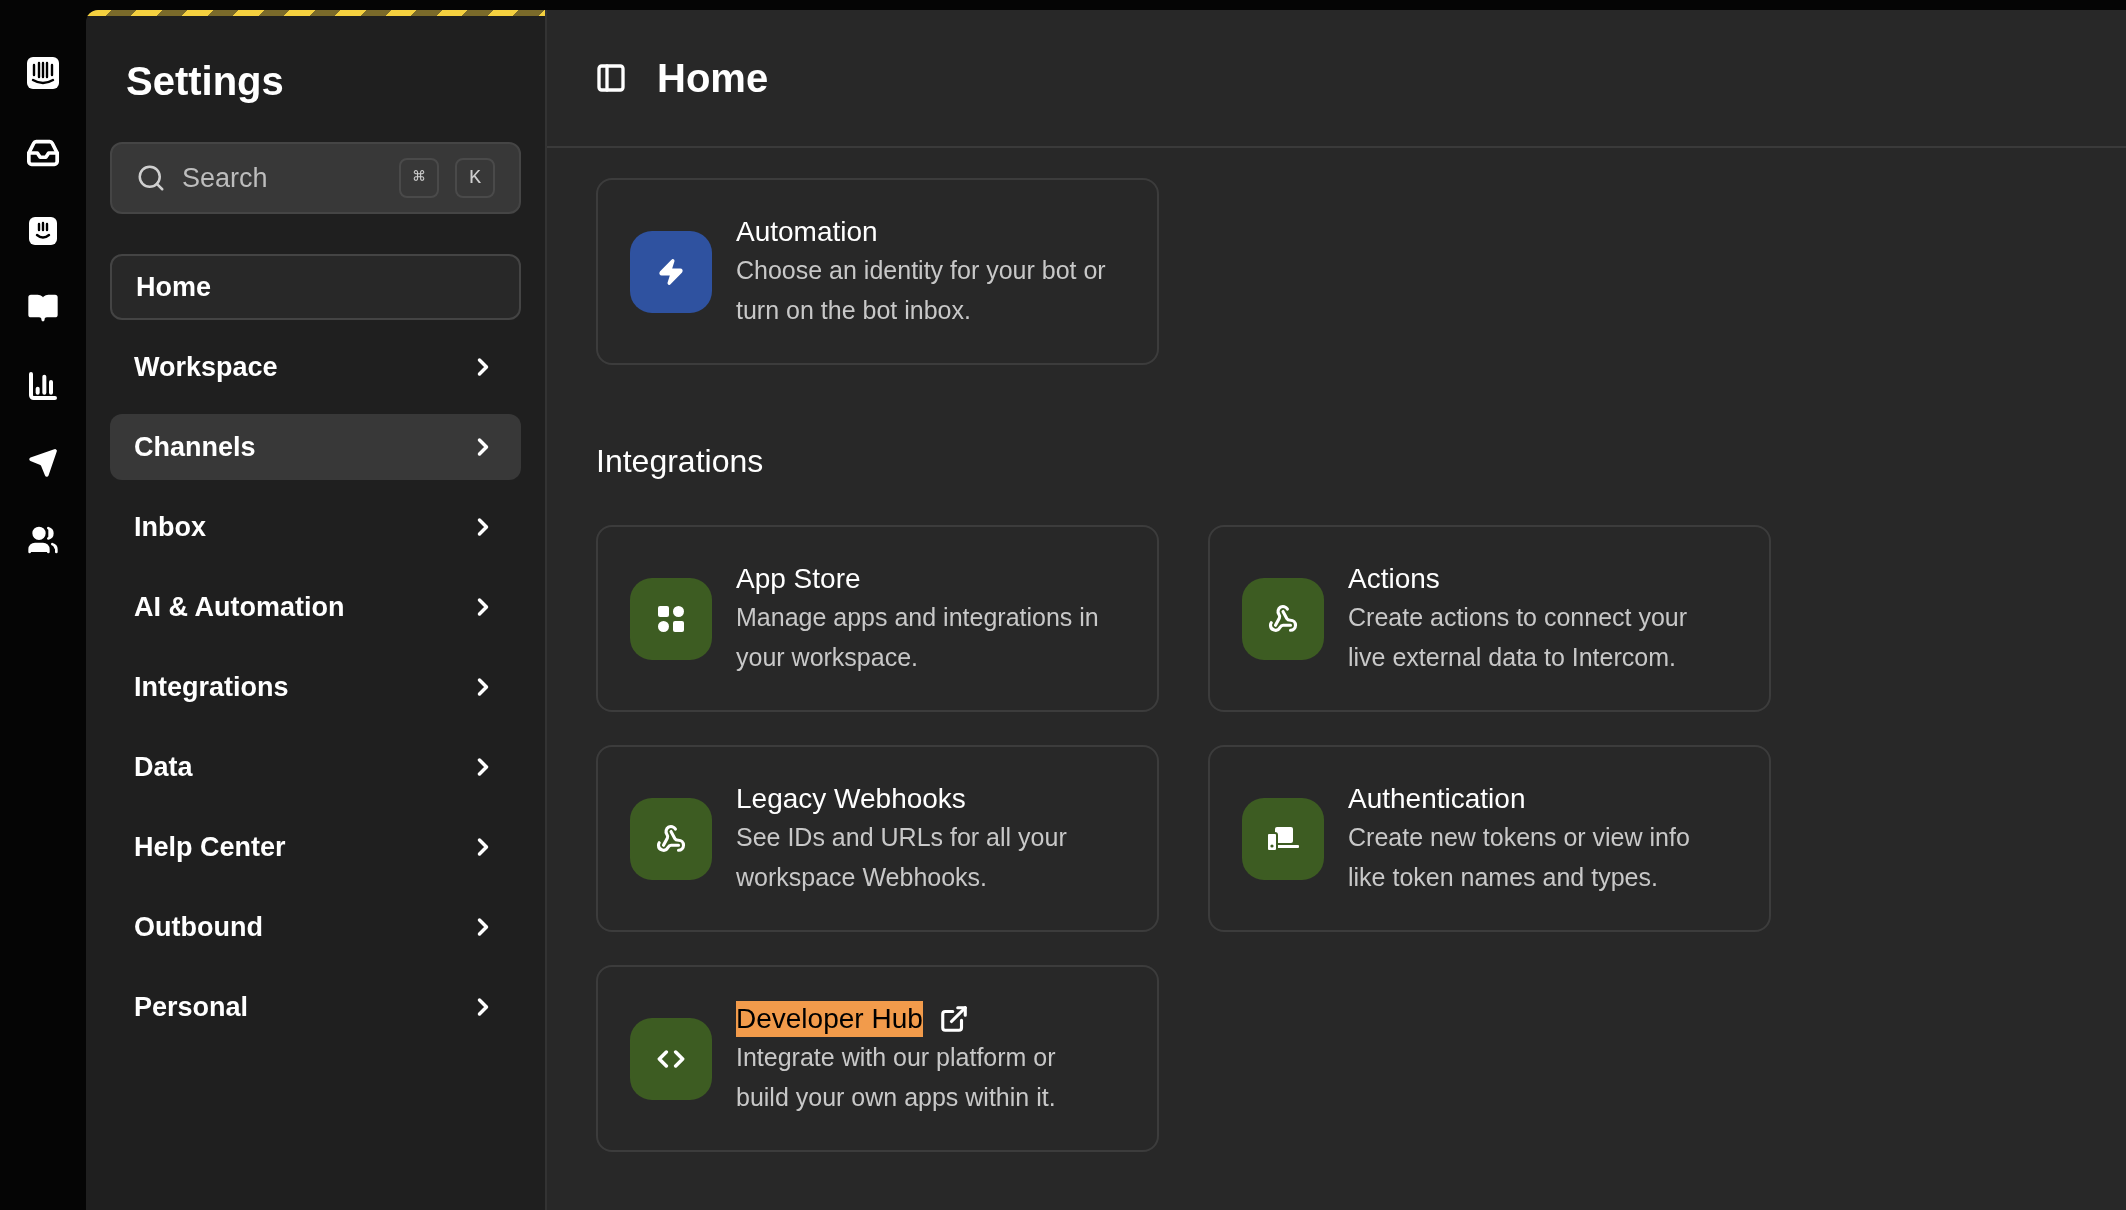 The width and height of the screenshot is (2126, 1210). What do you see at coordinates (240, 607) in the screenshot?
I see `sidebar-item-label: AI & Automation` at bounding box center [240, 607].